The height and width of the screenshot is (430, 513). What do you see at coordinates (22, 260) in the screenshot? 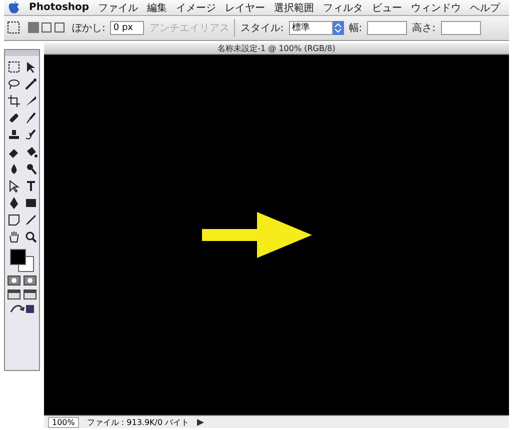
I see `color-swatches-icon` at bounding box center [22, 260].